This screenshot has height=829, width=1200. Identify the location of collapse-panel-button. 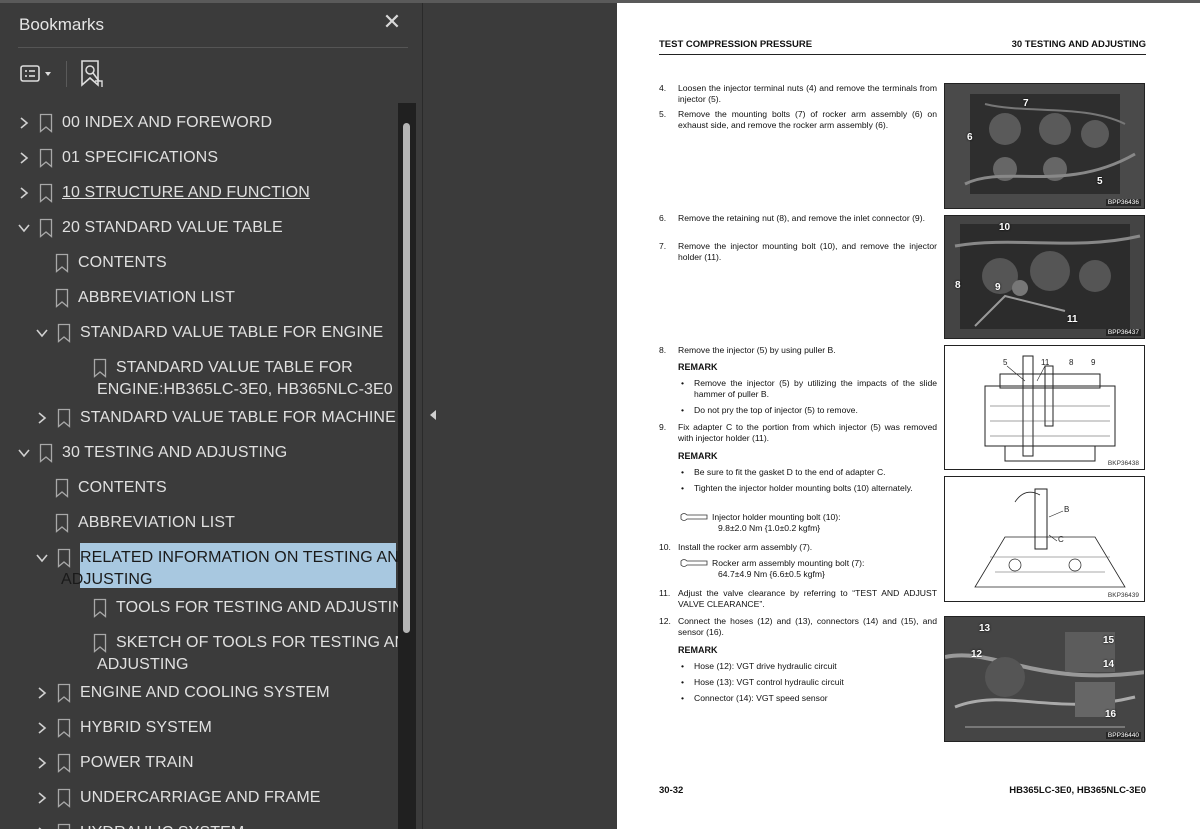
(433, 415).